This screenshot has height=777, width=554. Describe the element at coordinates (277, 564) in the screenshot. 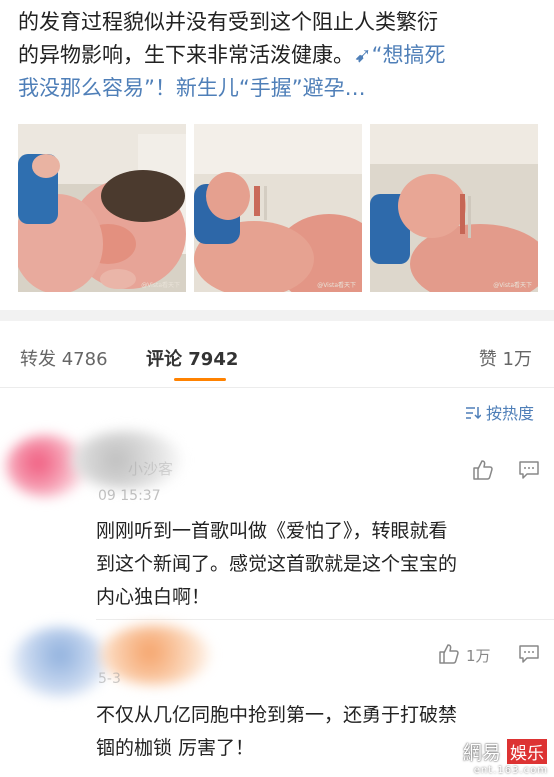

I see `comment-text-line: 到这个新闻了。感觉这首歌就是这个宝宝的` at that location.